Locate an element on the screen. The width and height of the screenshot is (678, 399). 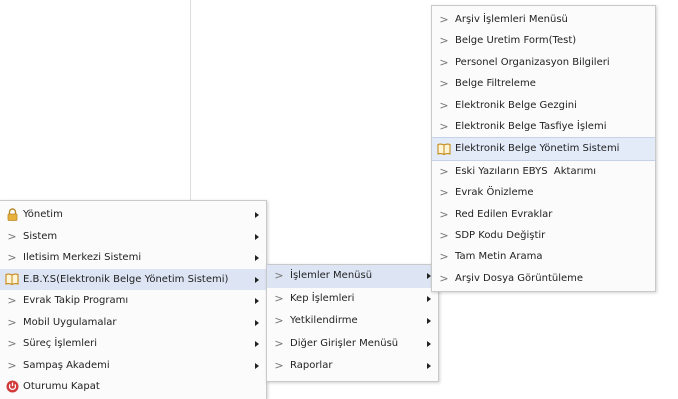
menu-item-personel: > Personel Organizasyon Bilgileri is located at coordinates (543, 62).